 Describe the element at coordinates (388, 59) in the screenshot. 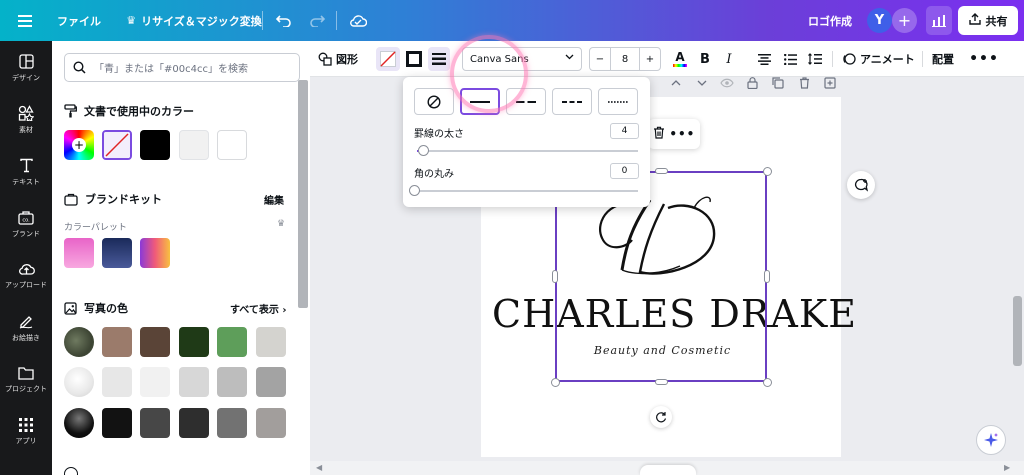

I see `fill-color-button` at that location.